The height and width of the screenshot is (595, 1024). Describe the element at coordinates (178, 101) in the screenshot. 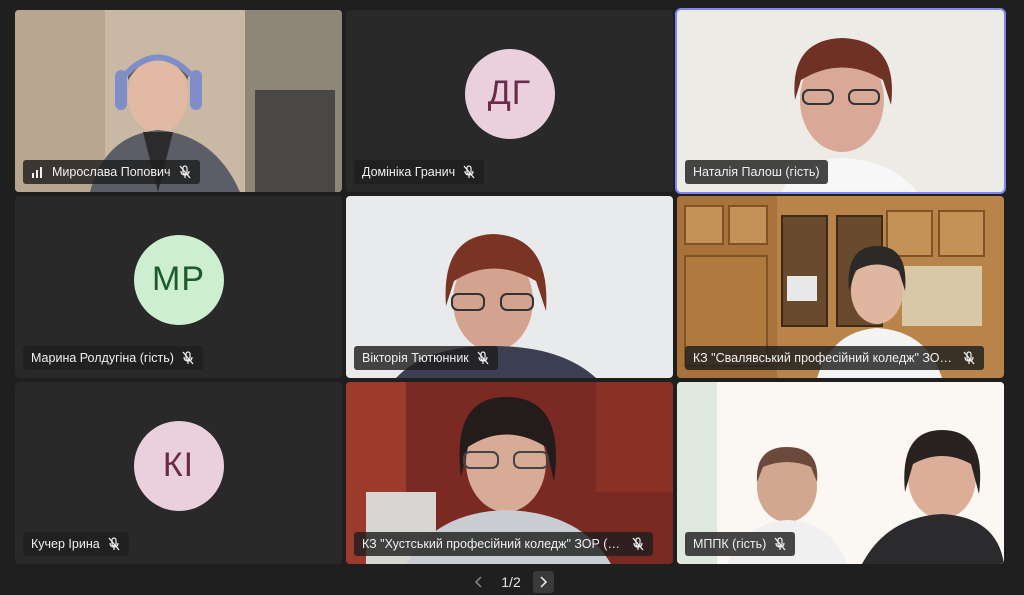

I see `participant-tile-1: Мирослава Попович` at that location.